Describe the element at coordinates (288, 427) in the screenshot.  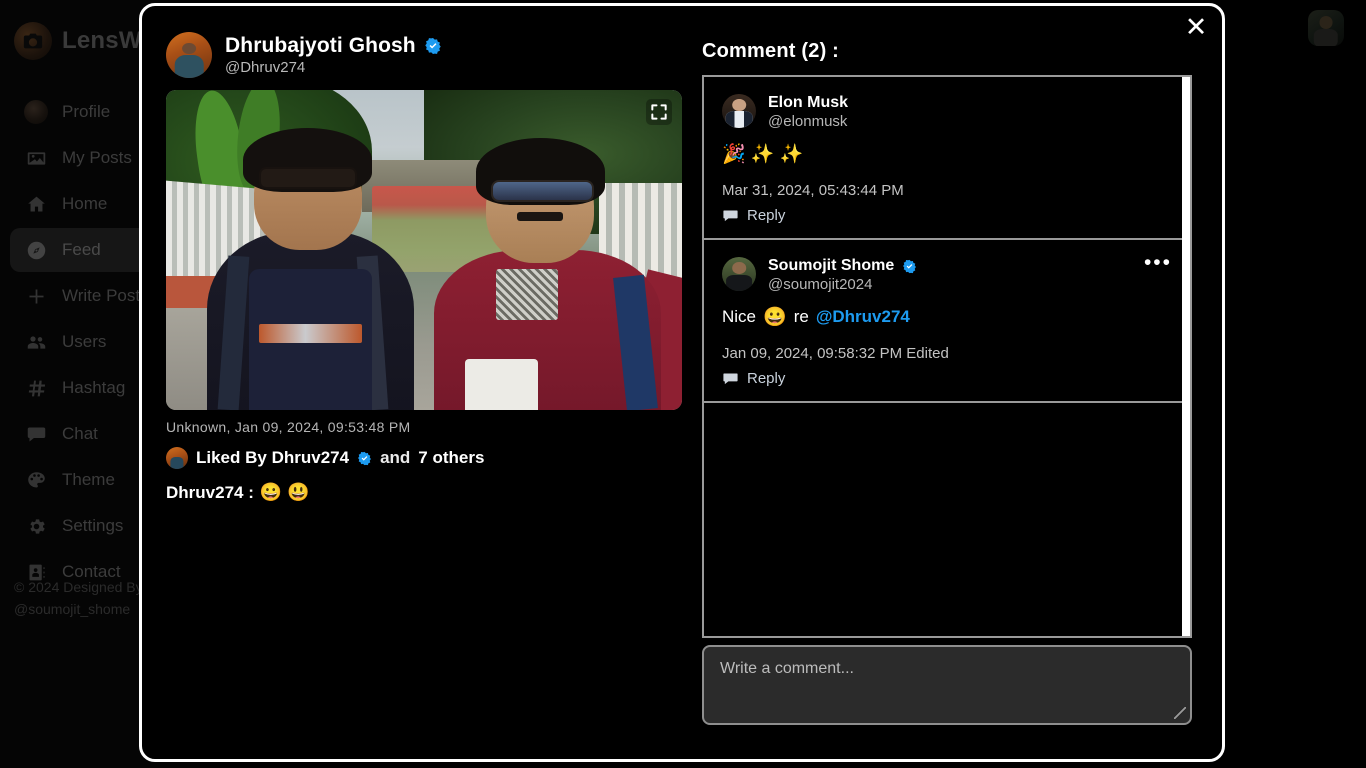
I see `post-meta: Unknown, Jan 09, 2024, 09:53:48 PM` at that location.